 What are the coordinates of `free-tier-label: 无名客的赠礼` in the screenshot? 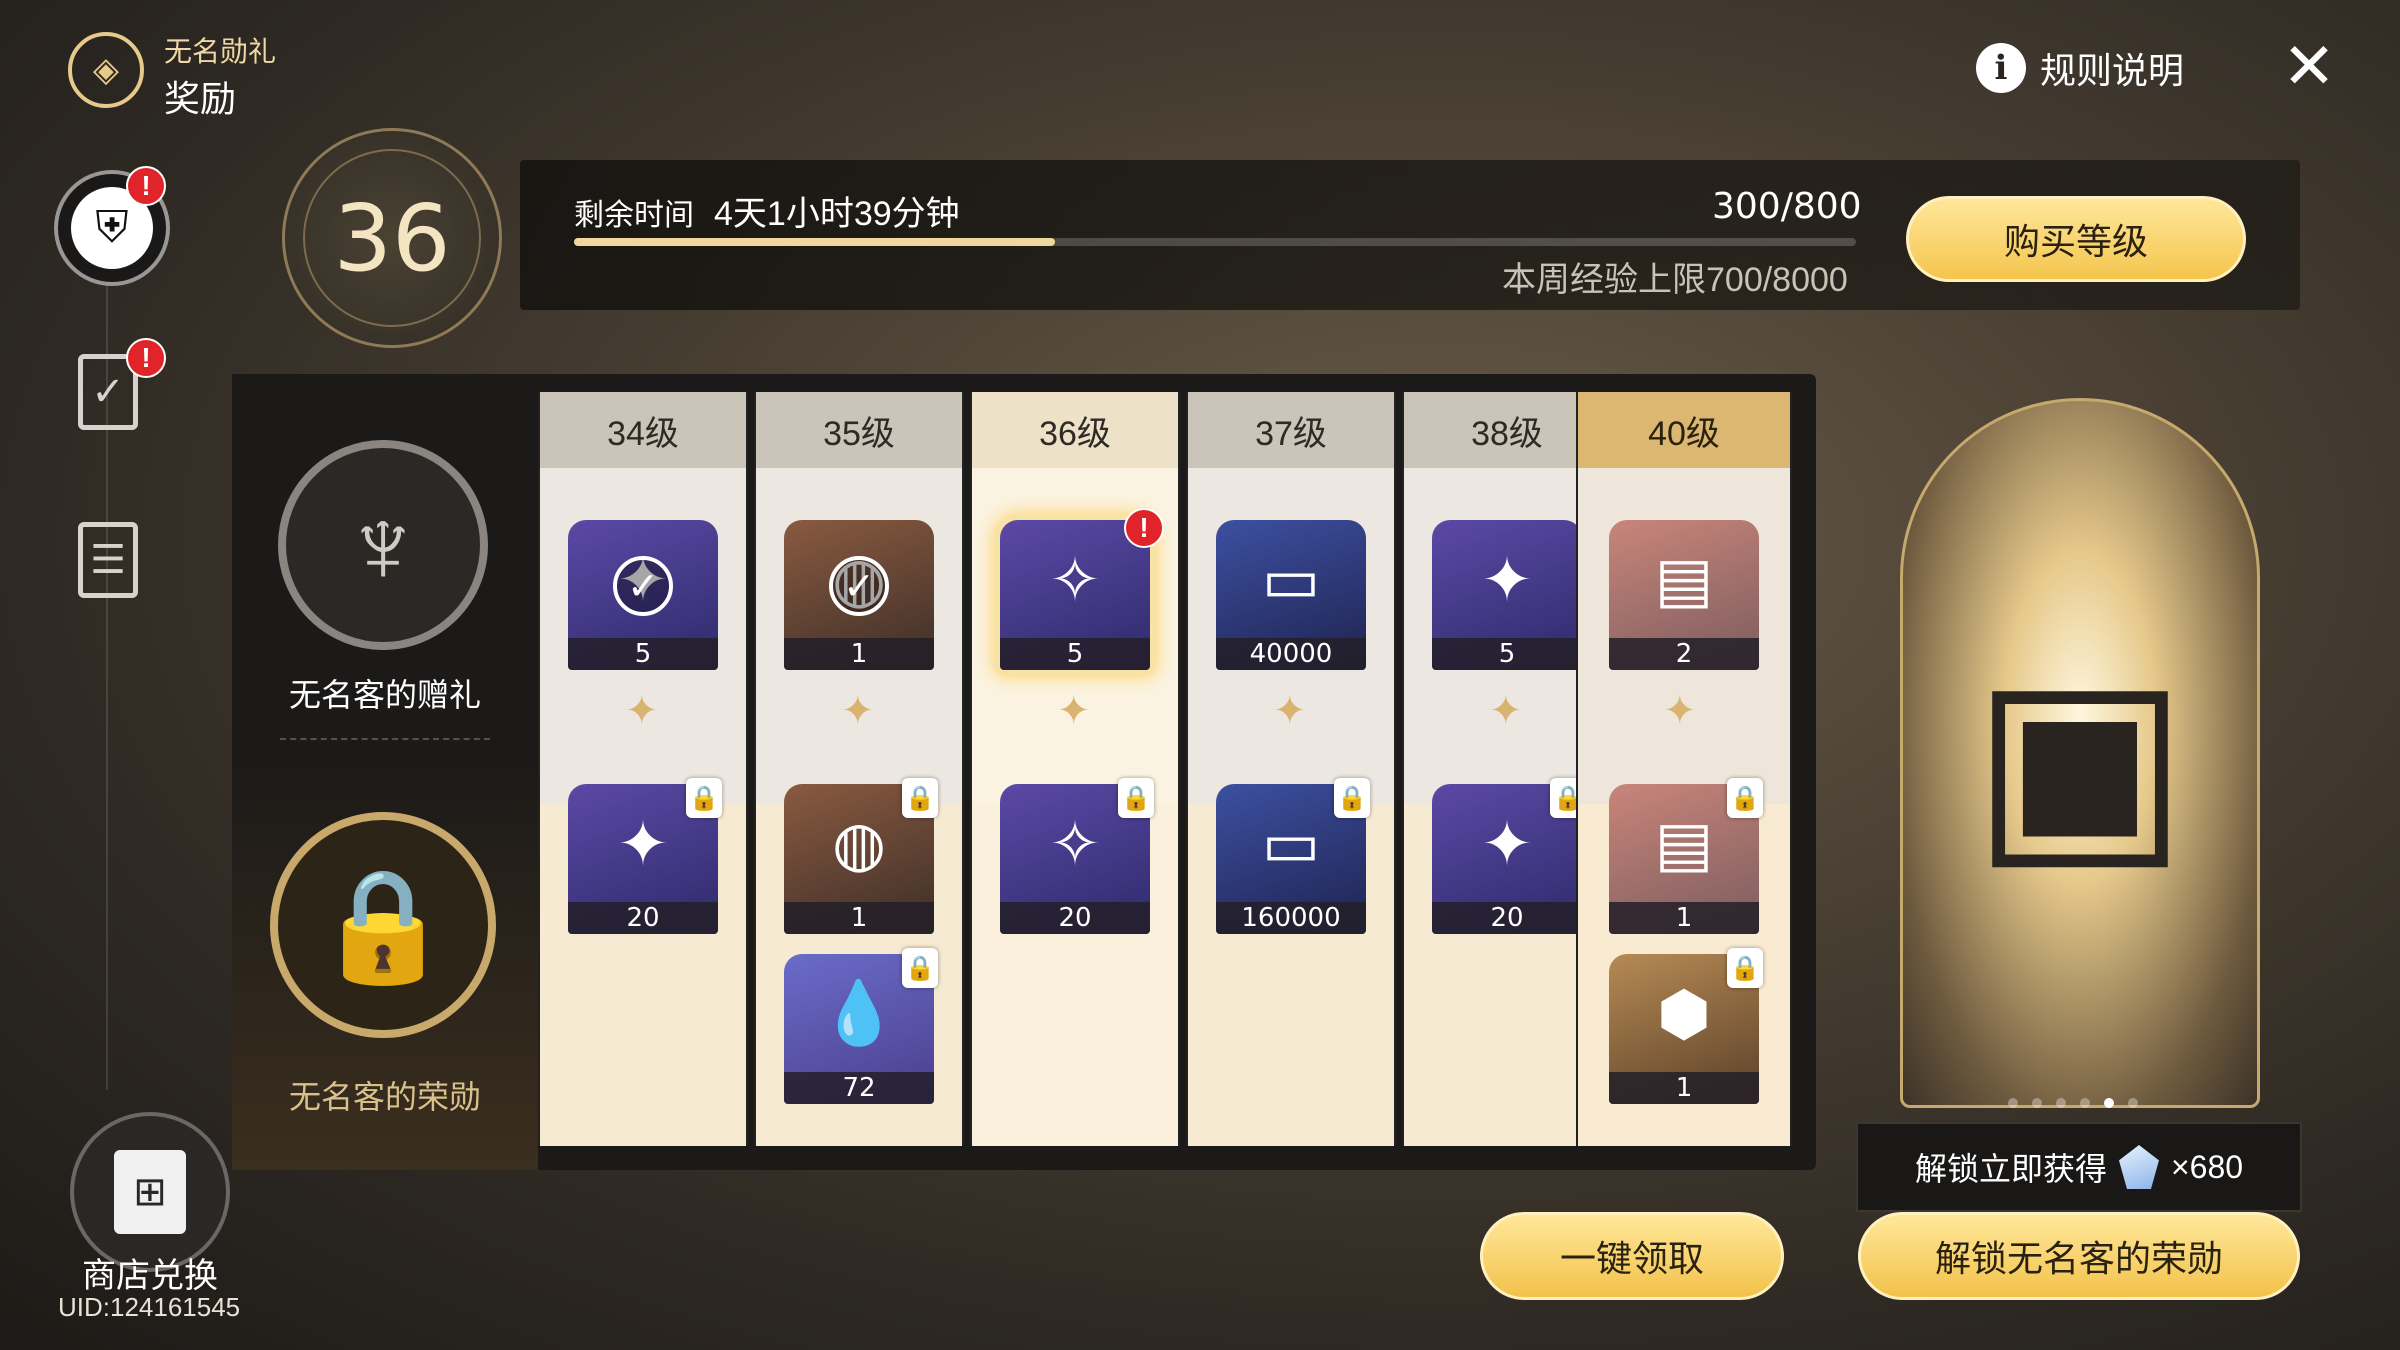 It's located at (384, 695).